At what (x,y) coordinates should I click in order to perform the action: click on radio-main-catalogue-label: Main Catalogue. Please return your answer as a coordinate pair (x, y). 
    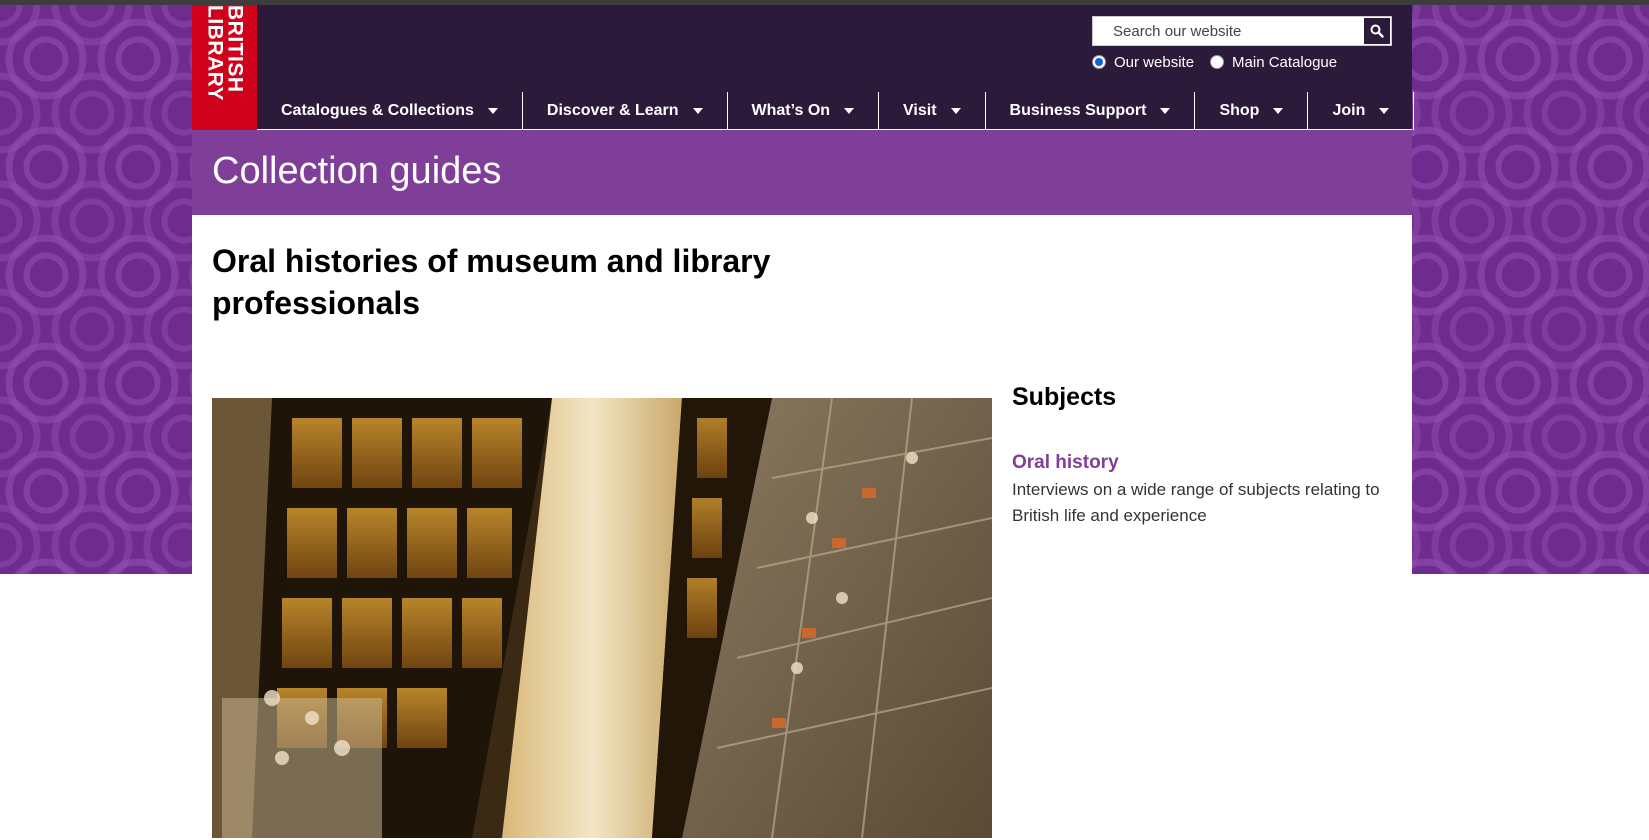
    Looking at the image, I should click on (1284, 62).